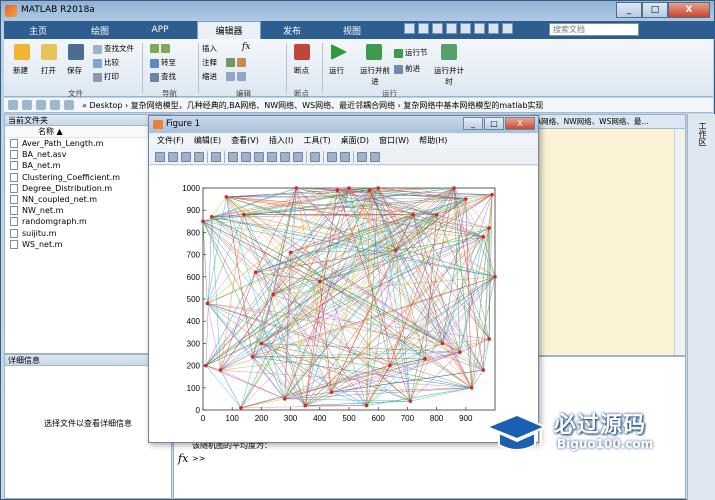 This screenshot has height=500, width=715. What do you see at coordinates (407, 68) in the screenshot?
I see `advance-button: 前进` at bounding box center [407, 68].